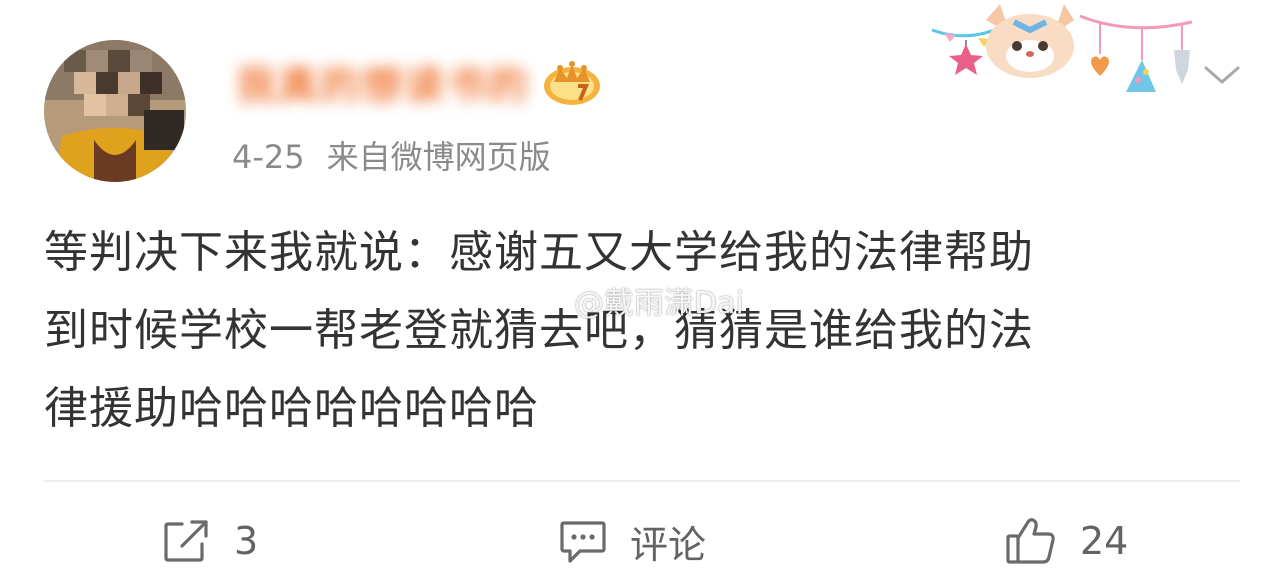 This screenshot has width=1280, height=588. I want to click on cartoon-fox-bunting-decoration, so click(1062, 48).